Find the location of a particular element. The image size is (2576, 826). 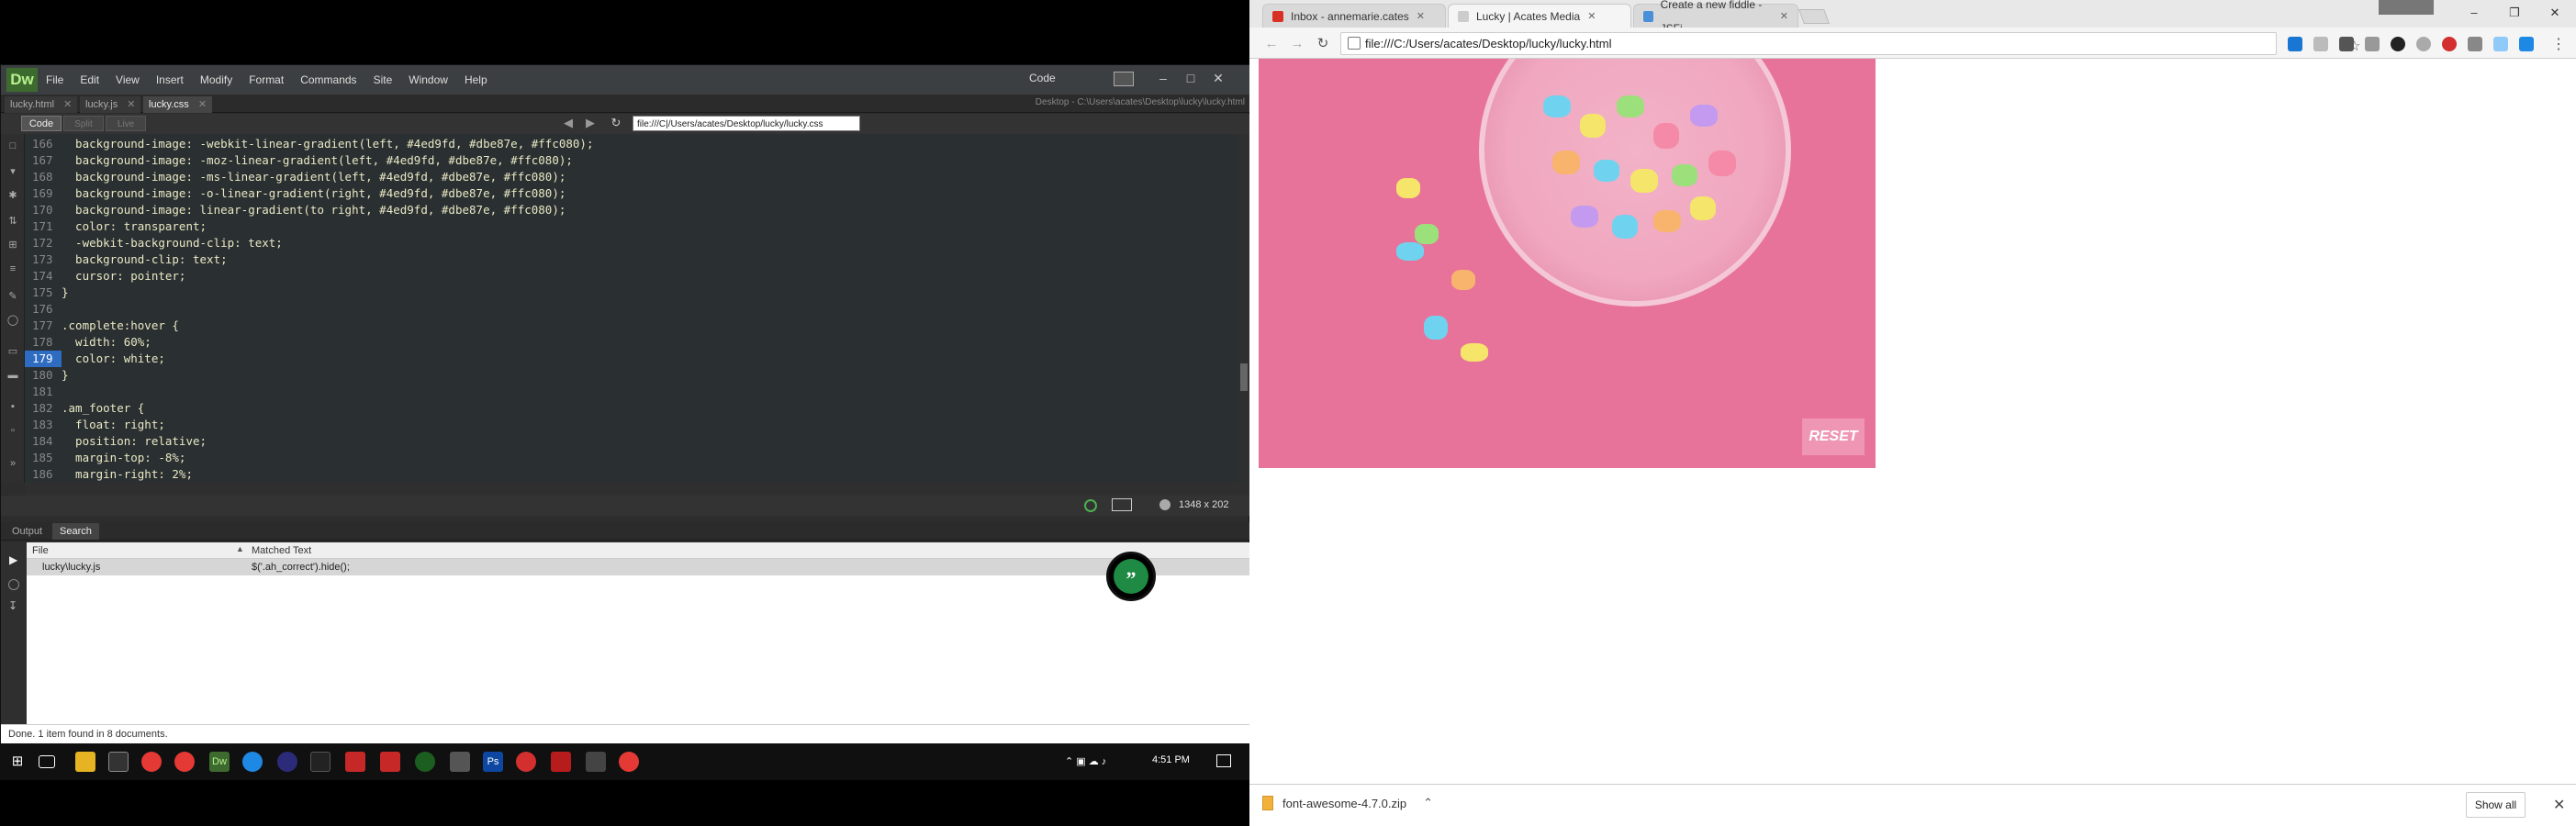

menu-format: Format is located at coordinates (266, 80).